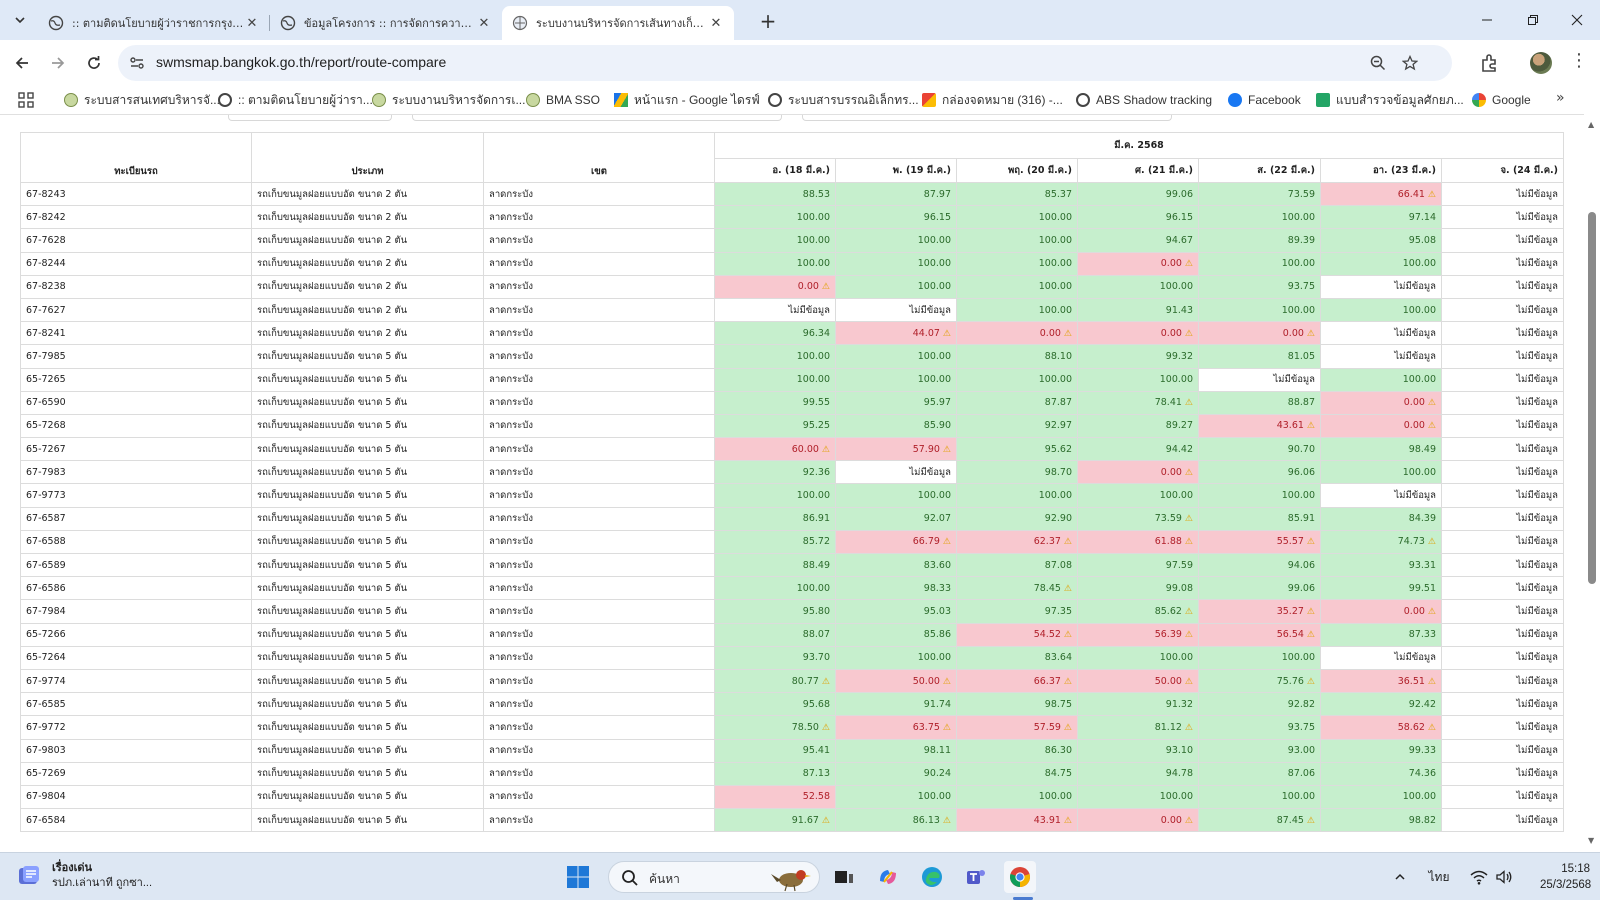 Image resolution: width=1600 pixels, height=900 pixels. I want to click on header-plate: ทะเบียนรถ, so click(136, 157).